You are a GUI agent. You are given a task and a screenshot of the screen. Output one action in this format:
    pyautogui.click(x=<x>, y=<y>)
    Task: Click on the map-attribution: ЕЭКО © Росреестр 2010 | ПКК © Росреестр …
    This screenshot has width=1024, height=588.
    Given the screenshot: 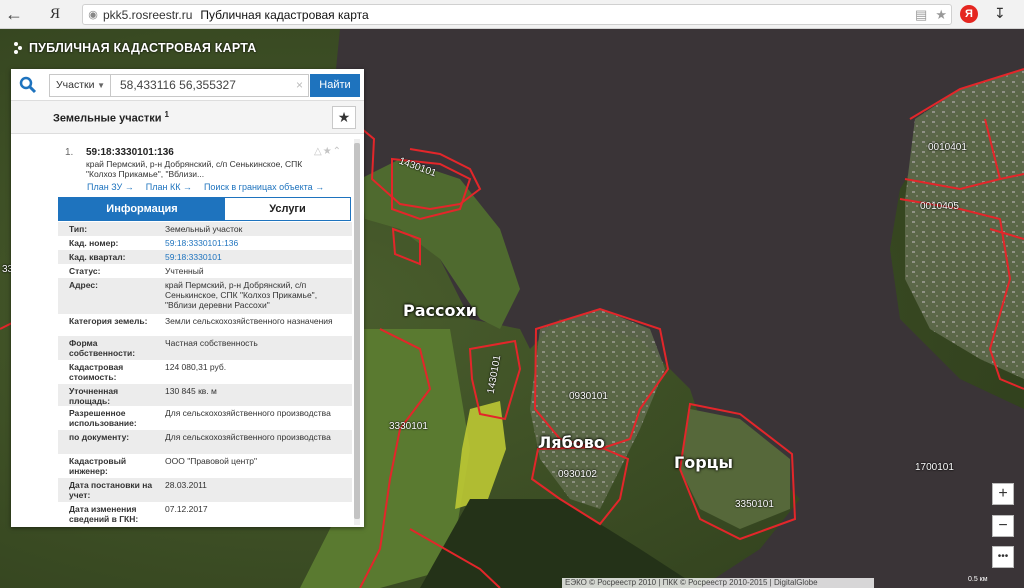 What is the action you would take?
    pyautogui.click(x=718, y=583)
    